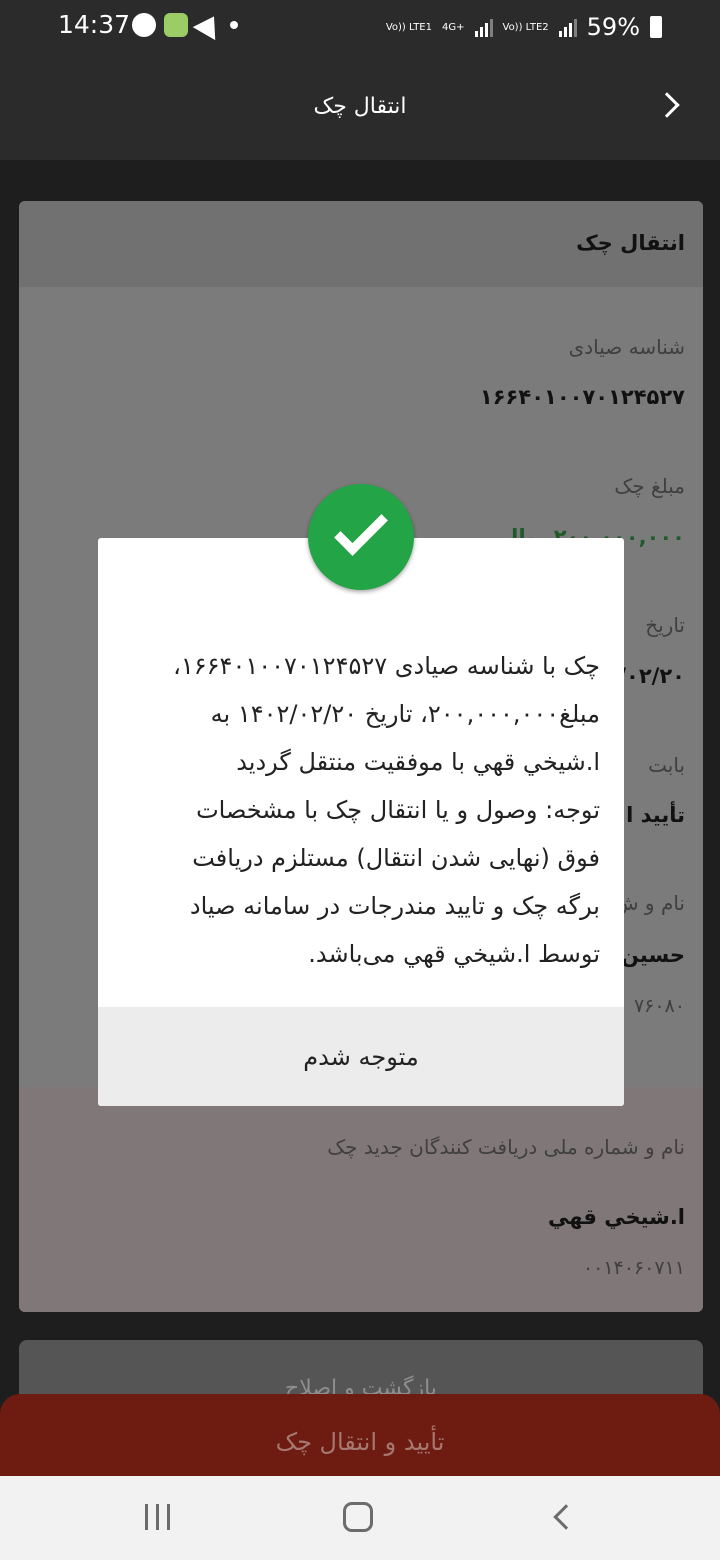 Image resolution: width=720 pixels, height=1560 pixels. I want to click on issuer-id: ۷۶۰۸۰, so click(659, 1006).